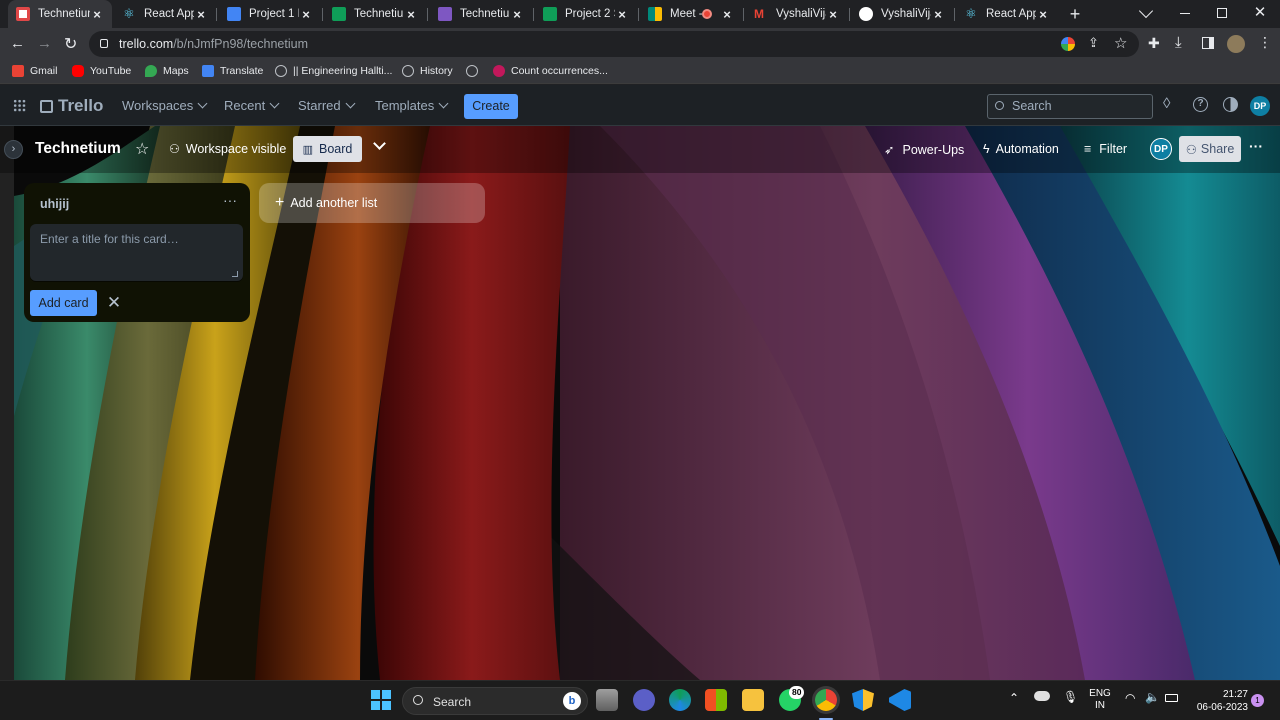 The image size is (1280, 720). I want to click on list-title: uhijij, so click(54, 204).